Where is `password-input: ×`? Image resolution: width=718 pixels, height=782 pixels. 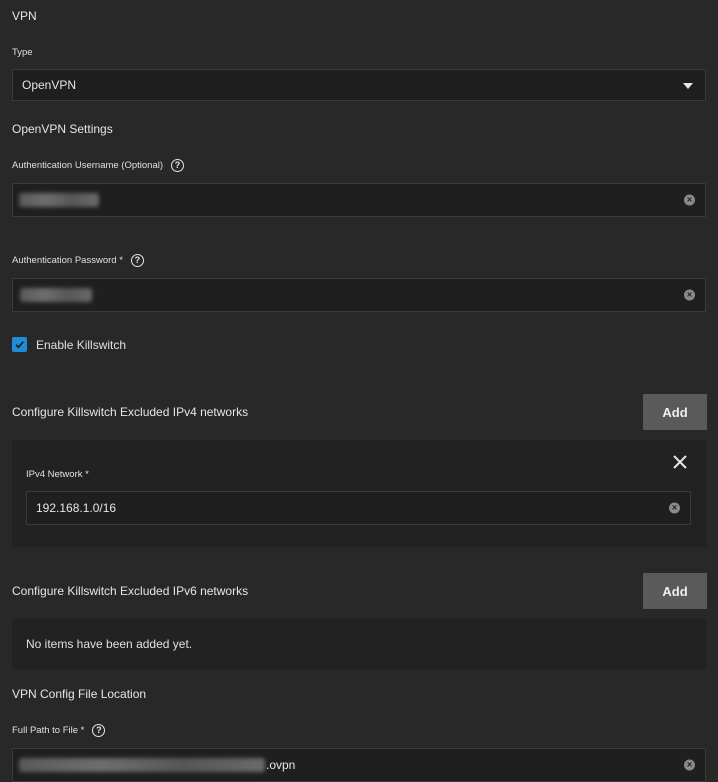
password-input: × is located at coordinates (359, 295).